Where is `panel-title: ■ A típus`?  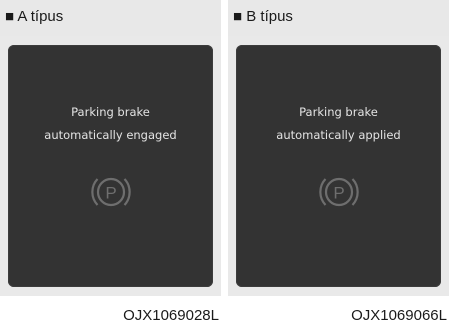 panel-title: ■ A típus is located at coordinates (34, 16).